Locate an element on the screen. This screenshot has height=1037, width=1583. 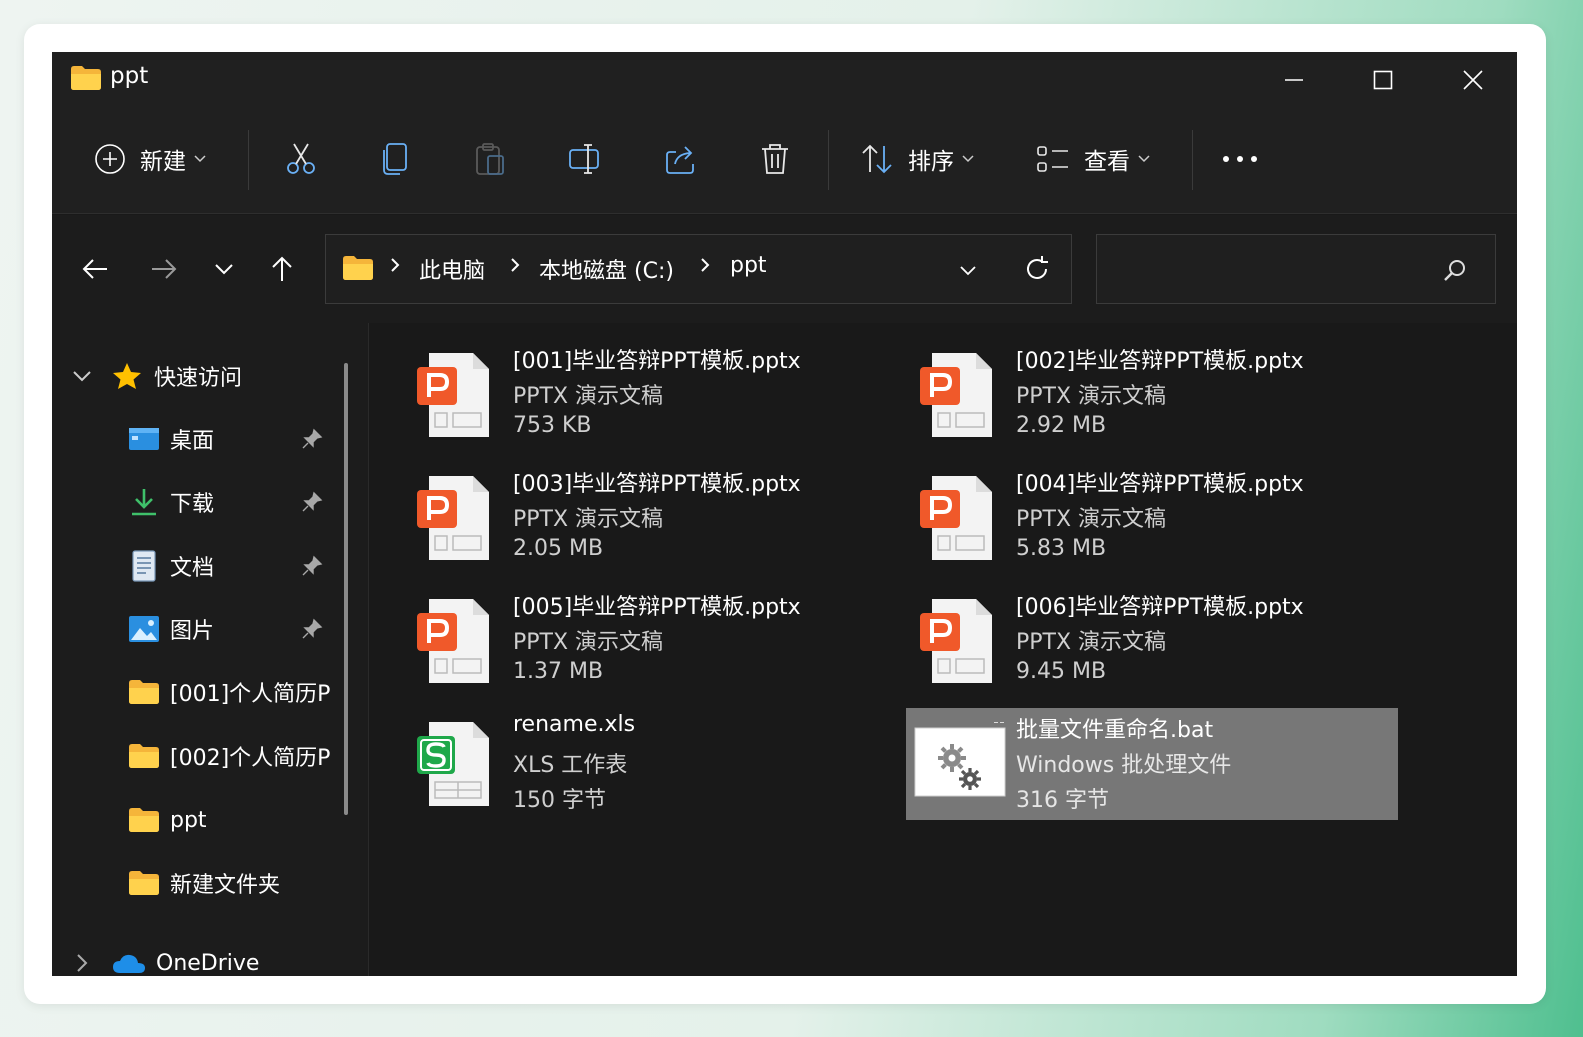
clipboard-icon is located at coordinates (490, 159).